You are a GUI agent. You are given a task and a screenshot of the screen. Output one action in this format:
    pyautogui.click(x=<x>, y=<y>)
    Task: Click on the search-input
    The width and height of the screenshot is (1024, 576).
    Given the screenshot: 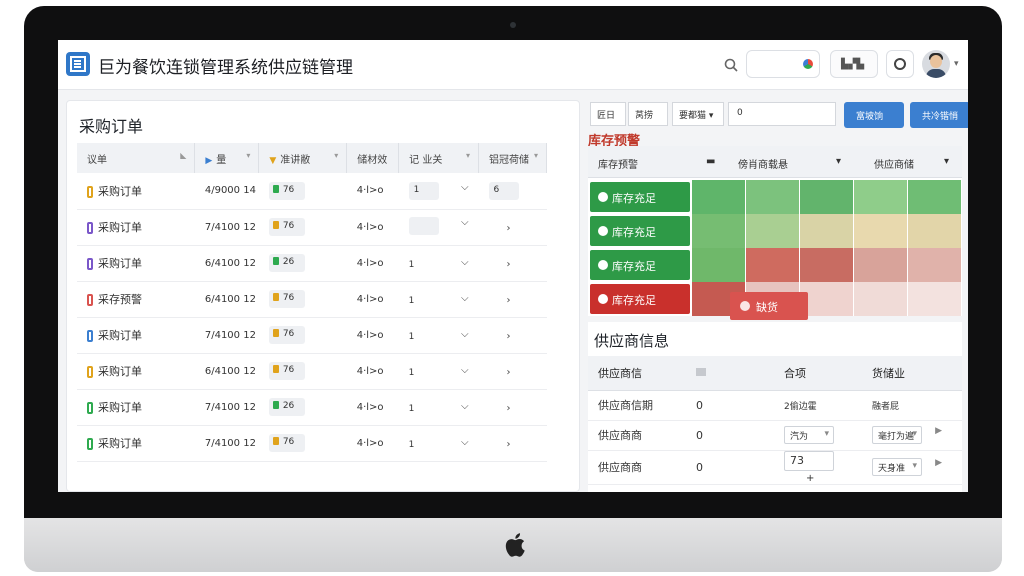 What is the action you would take?
    pyautogui.click(x=783, y=64)
    